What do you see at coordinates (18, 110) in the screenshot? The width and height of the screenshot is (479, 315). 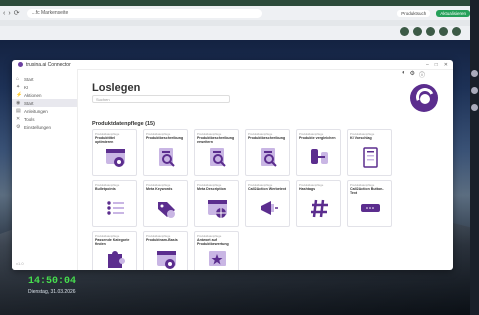 I see `book-icon: ▤` at bounding box center [18, 110].